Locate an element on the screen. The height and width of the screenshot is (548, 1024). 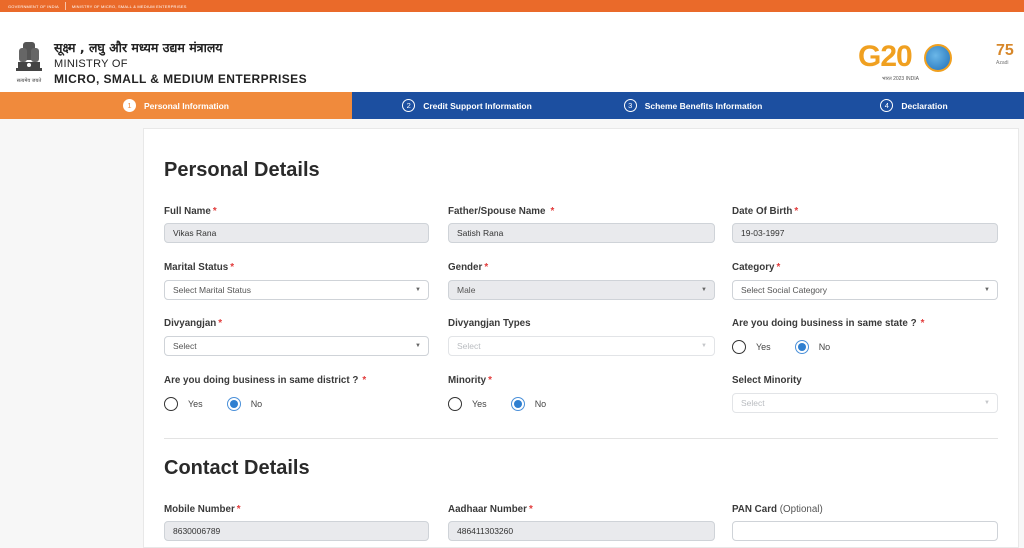
father-name-field: Satish Rana is located at coordinates (581, 233).